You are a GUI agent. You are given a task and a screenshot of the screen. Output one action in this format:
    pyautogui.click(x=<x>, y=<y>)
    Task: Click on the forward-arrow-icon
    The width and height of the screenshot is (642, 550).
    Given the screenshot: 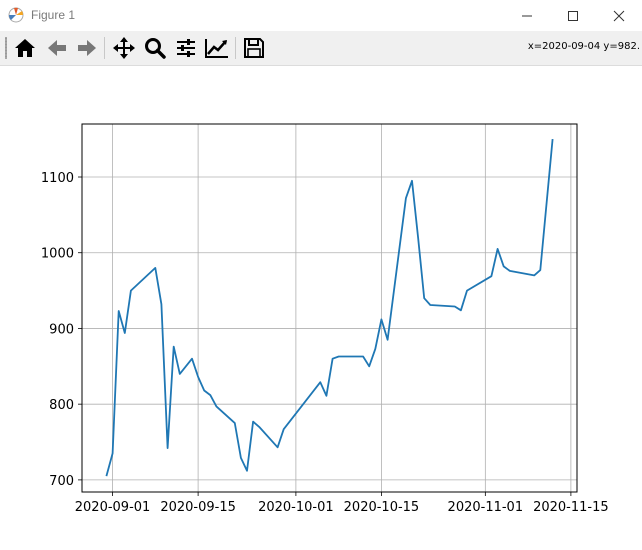 What is the action you would take?
    pyautogui.click(x=87, y=48)
    